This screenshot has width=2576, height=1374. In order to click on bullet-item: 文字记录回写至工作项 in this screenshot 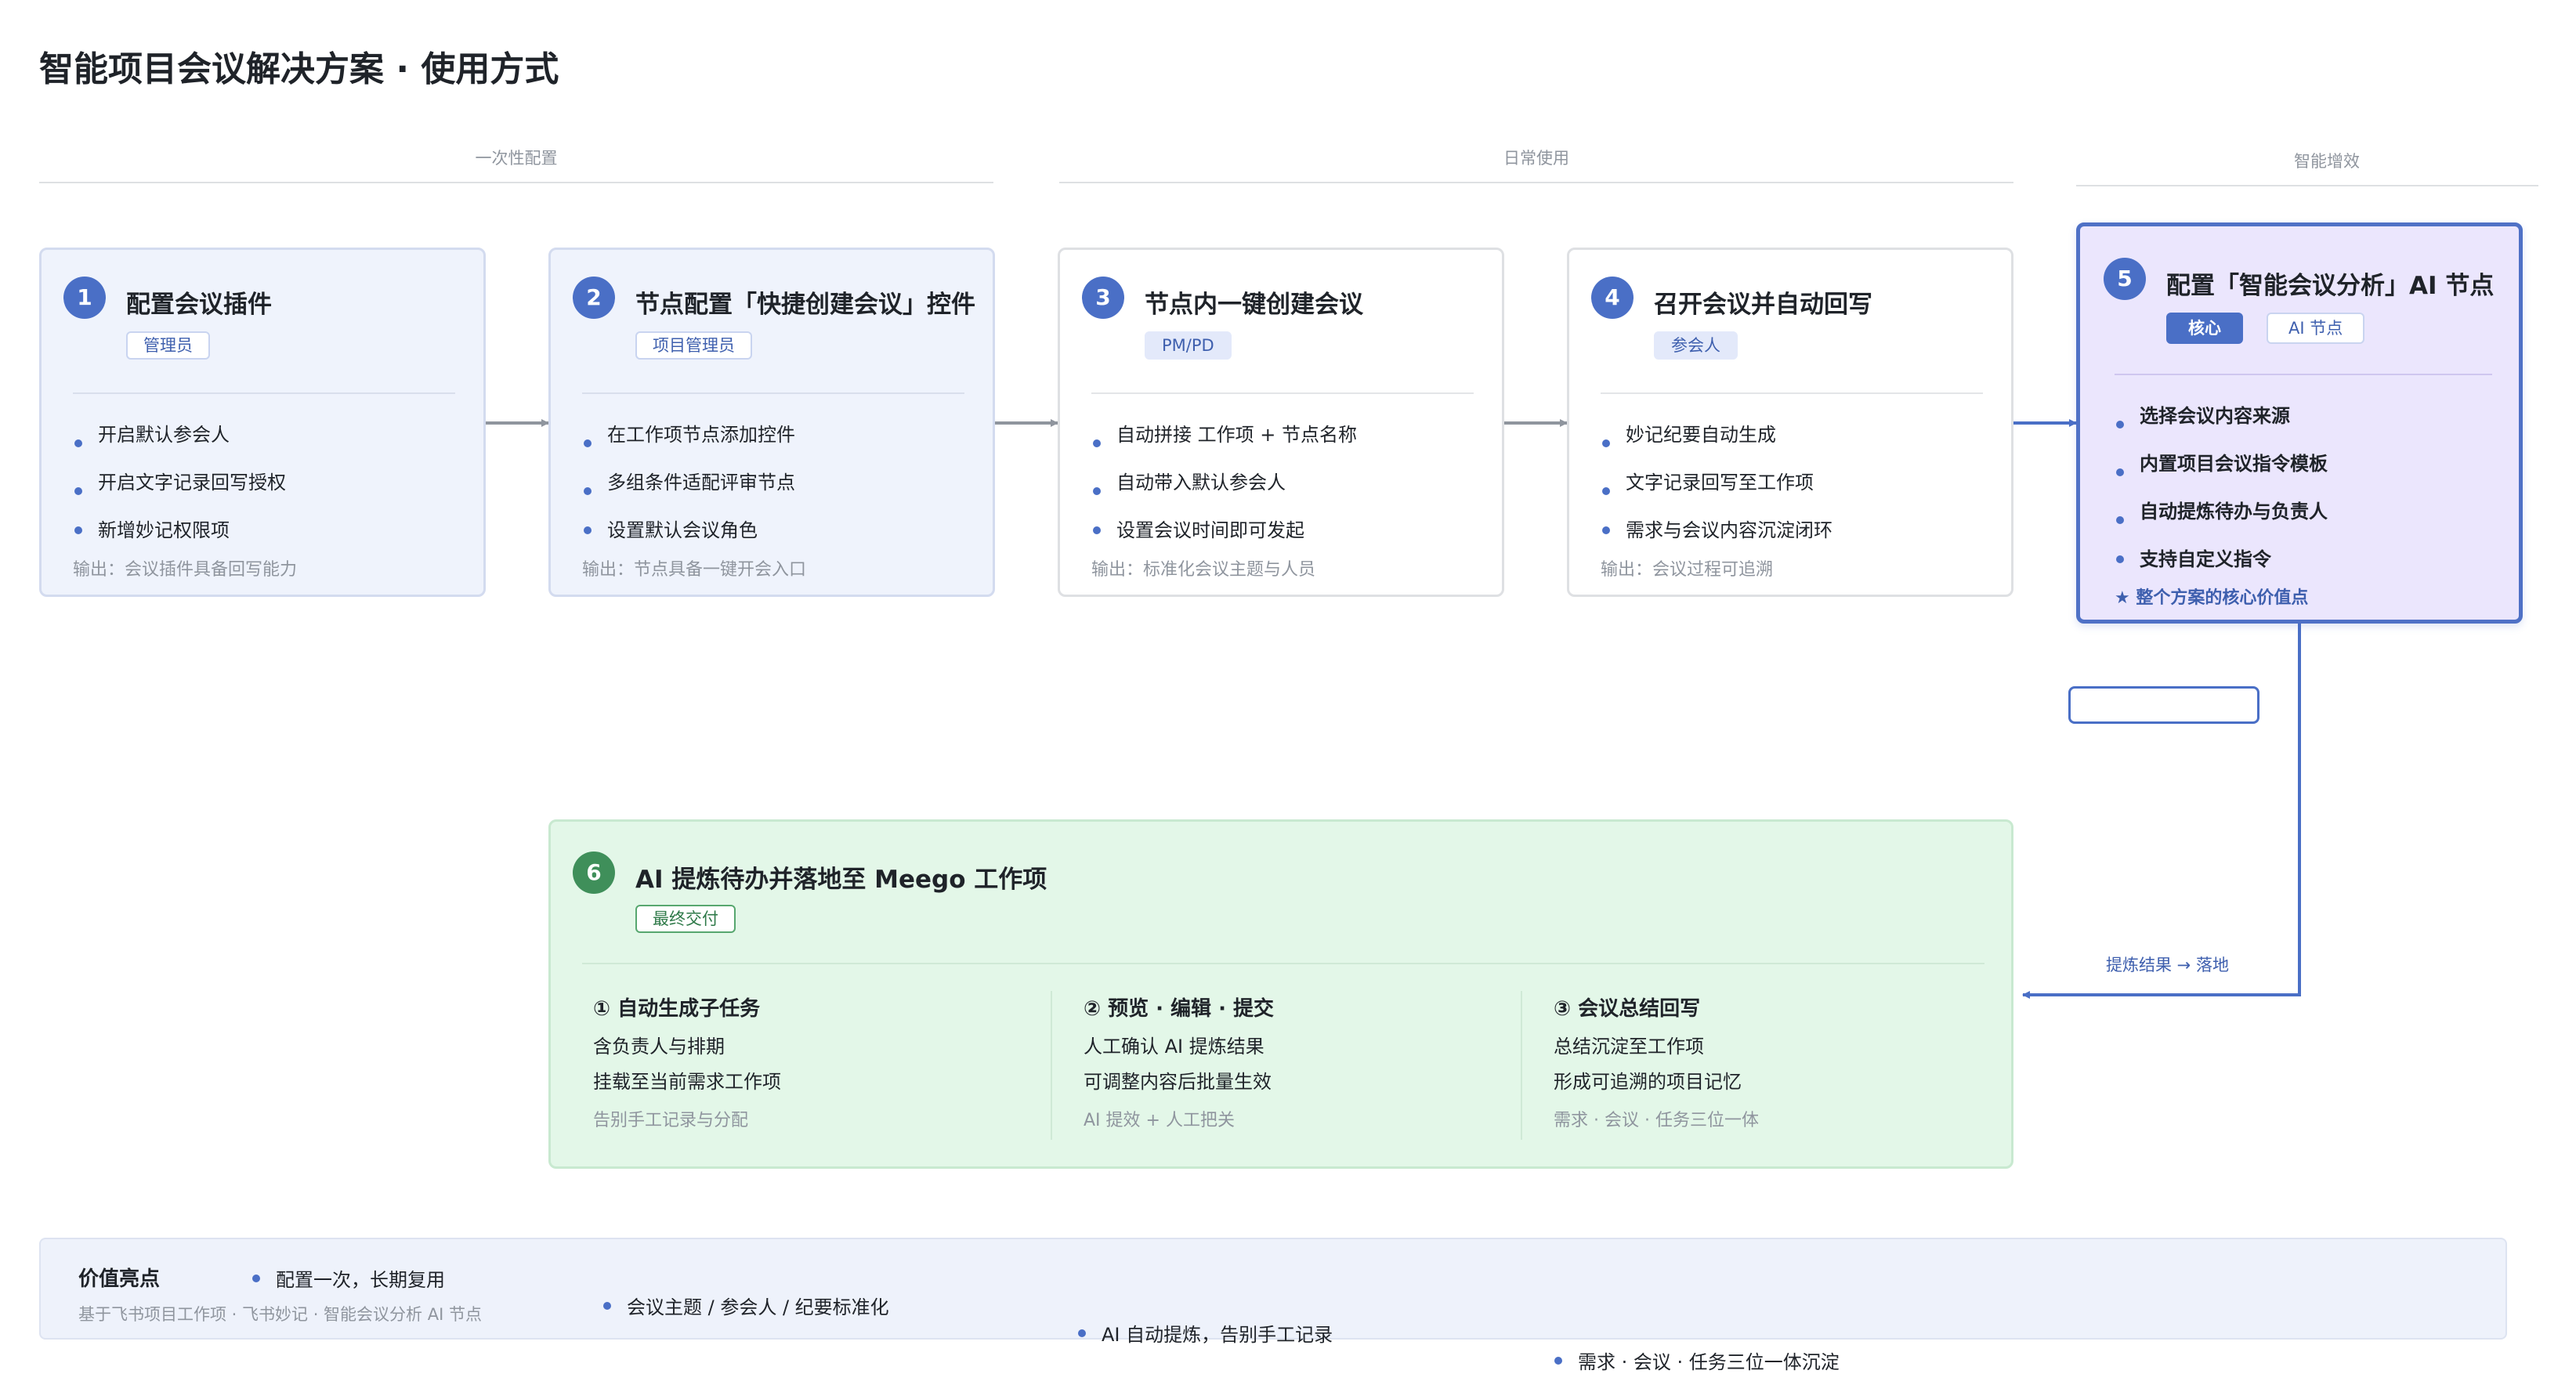, I will do `click(1714, 491)`.